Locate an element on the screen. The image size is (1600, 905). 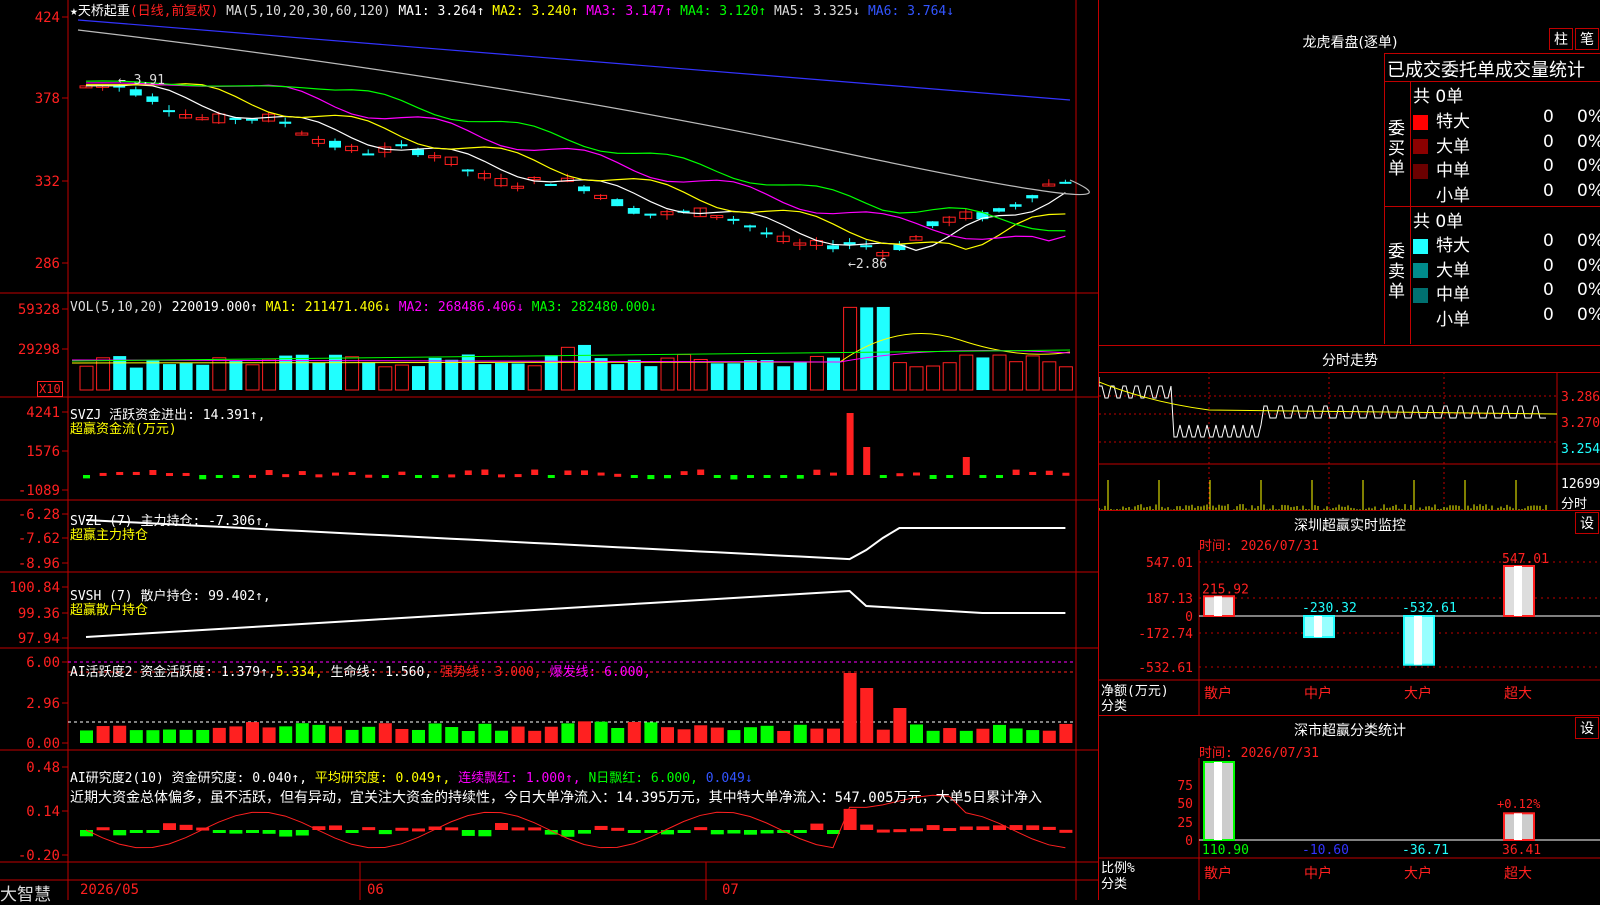
buy-row-1: 大单 0 0% is located at coordinates (1506, 144).